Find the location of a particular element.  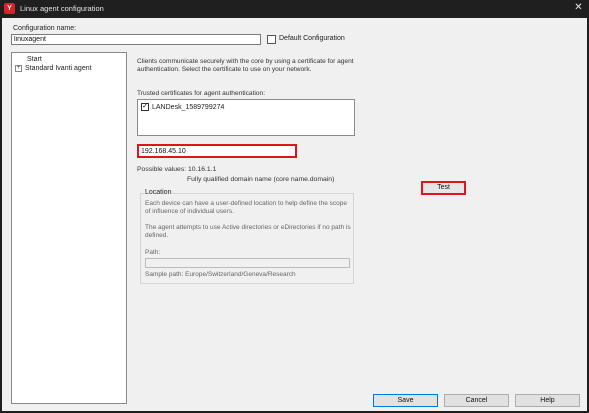

tree-item-label: Standard Ivanti agent is located at coordinates (58, 68).